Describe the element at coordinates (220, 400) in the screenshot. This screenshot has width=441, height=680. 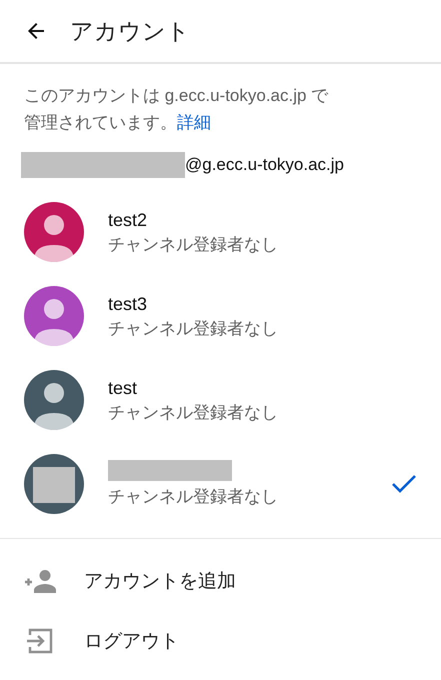
I see `account-item: test チャンネル登録者なし` at that location.